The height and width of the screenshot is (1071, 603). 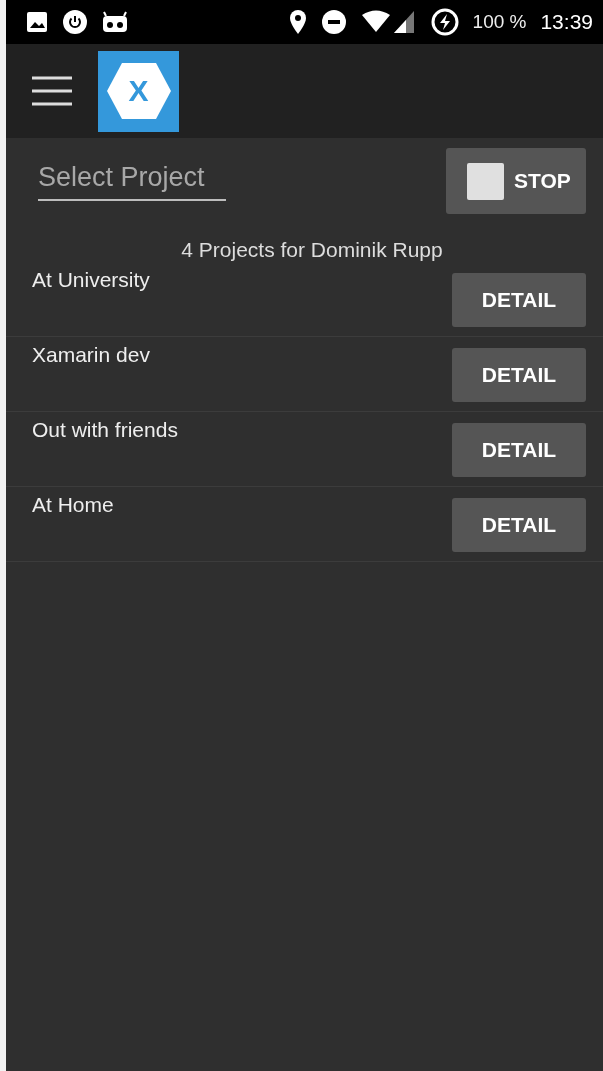 I want to click on project-row: Out with friends DETAIL, so click(x=304, y=449).